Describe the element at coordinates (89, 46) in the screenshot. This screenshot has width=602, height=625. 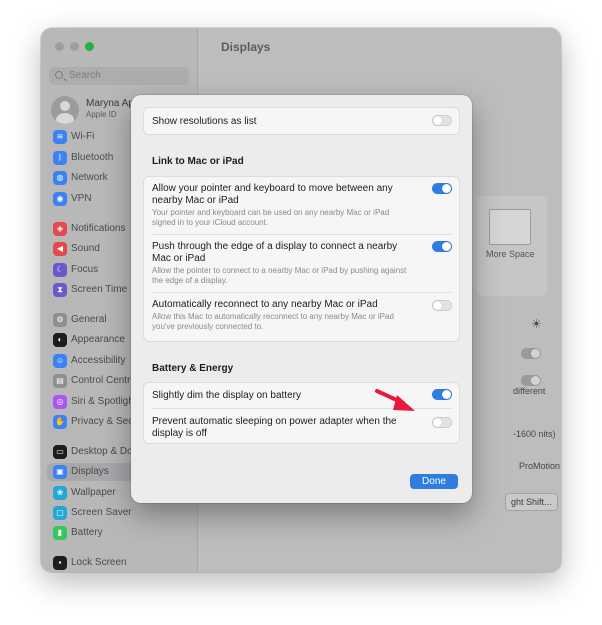
I see `zoom-window-button` at that location.